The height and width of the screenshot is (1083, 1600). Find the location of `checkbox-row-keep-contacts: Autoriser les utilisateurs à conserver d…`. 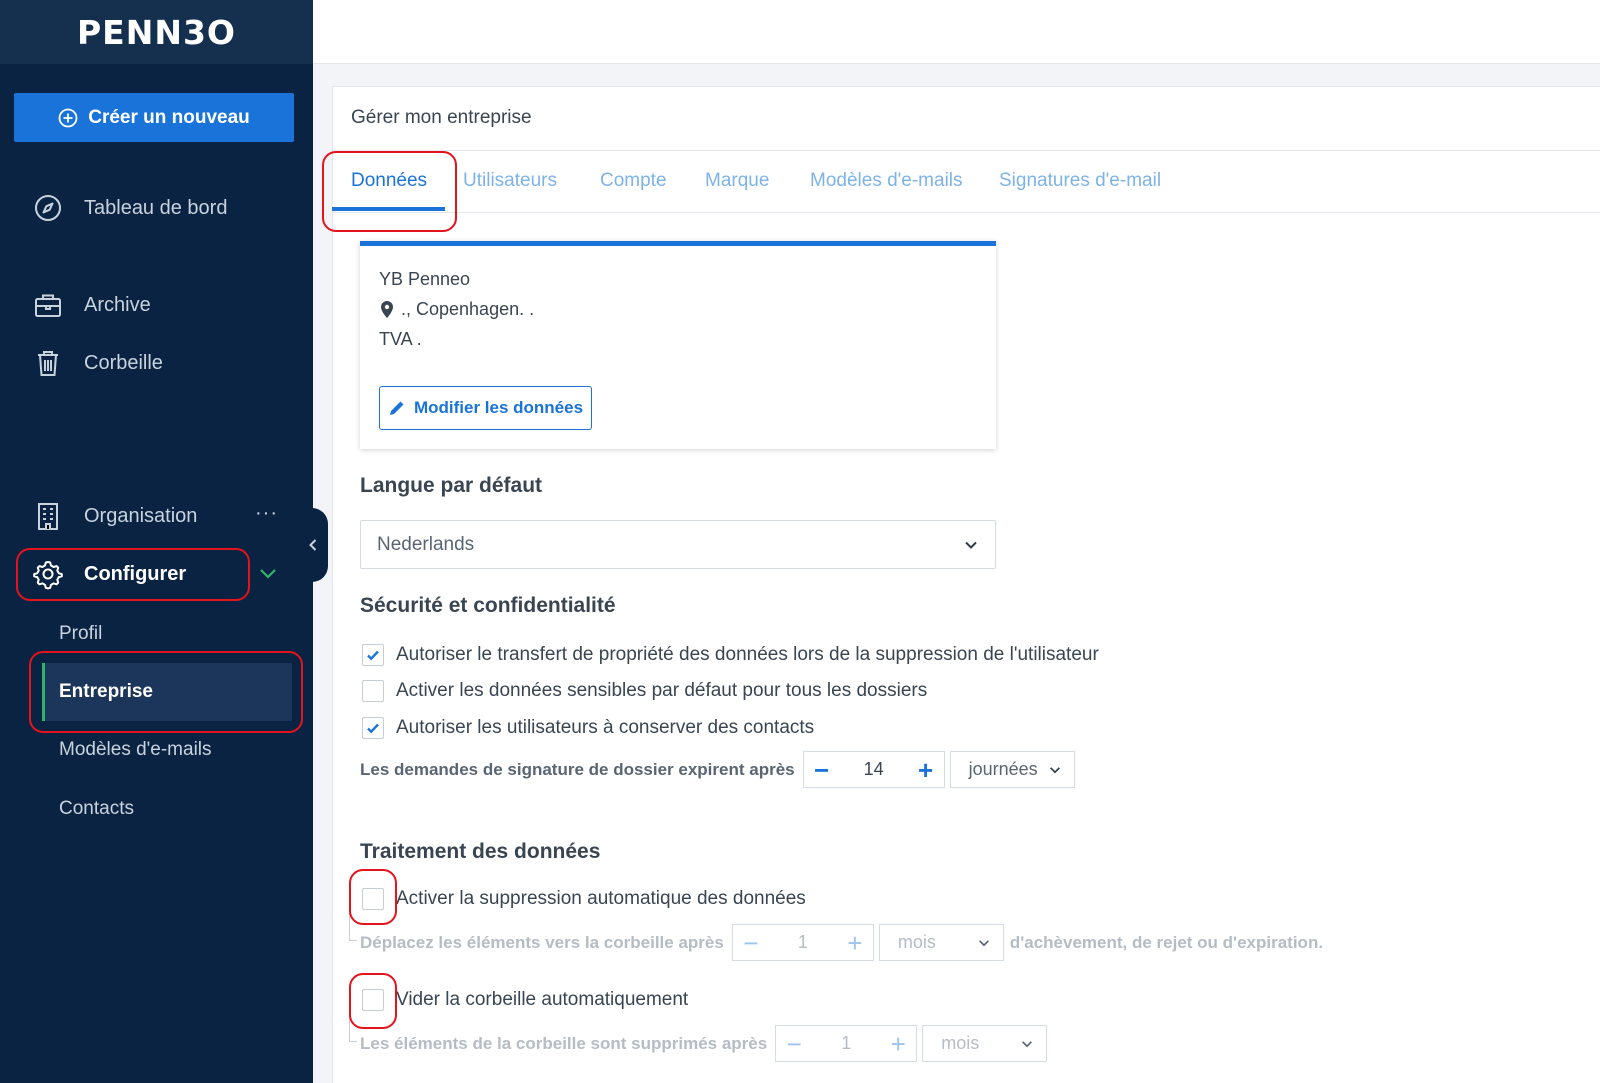

checkbox-row-keep-contacts: Autoriser les utilisateurs à conserver d… is located at coordinates (588, 728).